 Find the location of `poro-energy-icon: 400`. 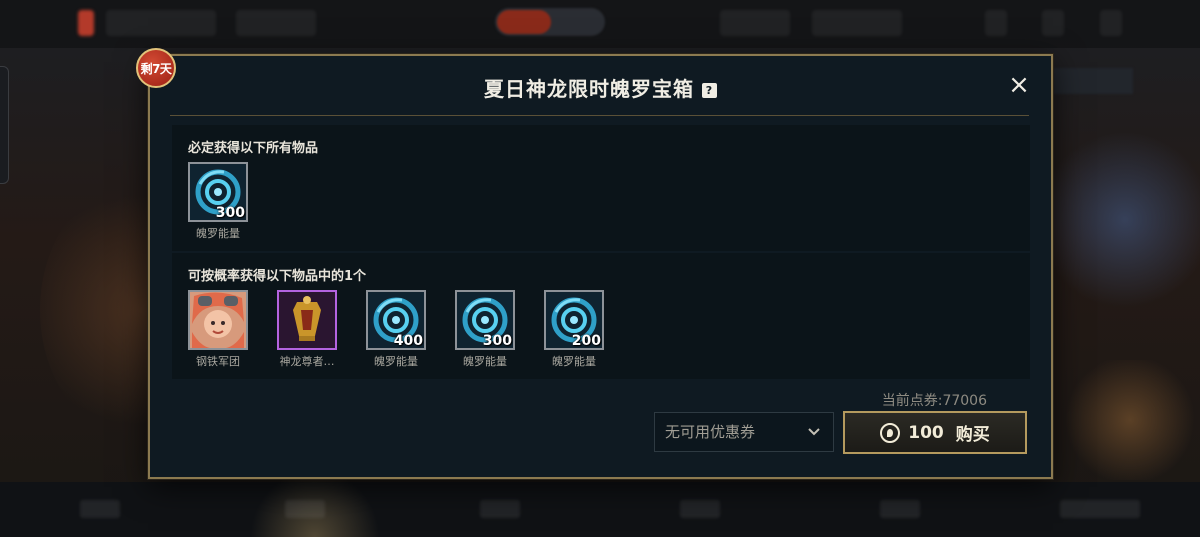

poro-energy-icon: 400 is located at coordinates (396, 320).